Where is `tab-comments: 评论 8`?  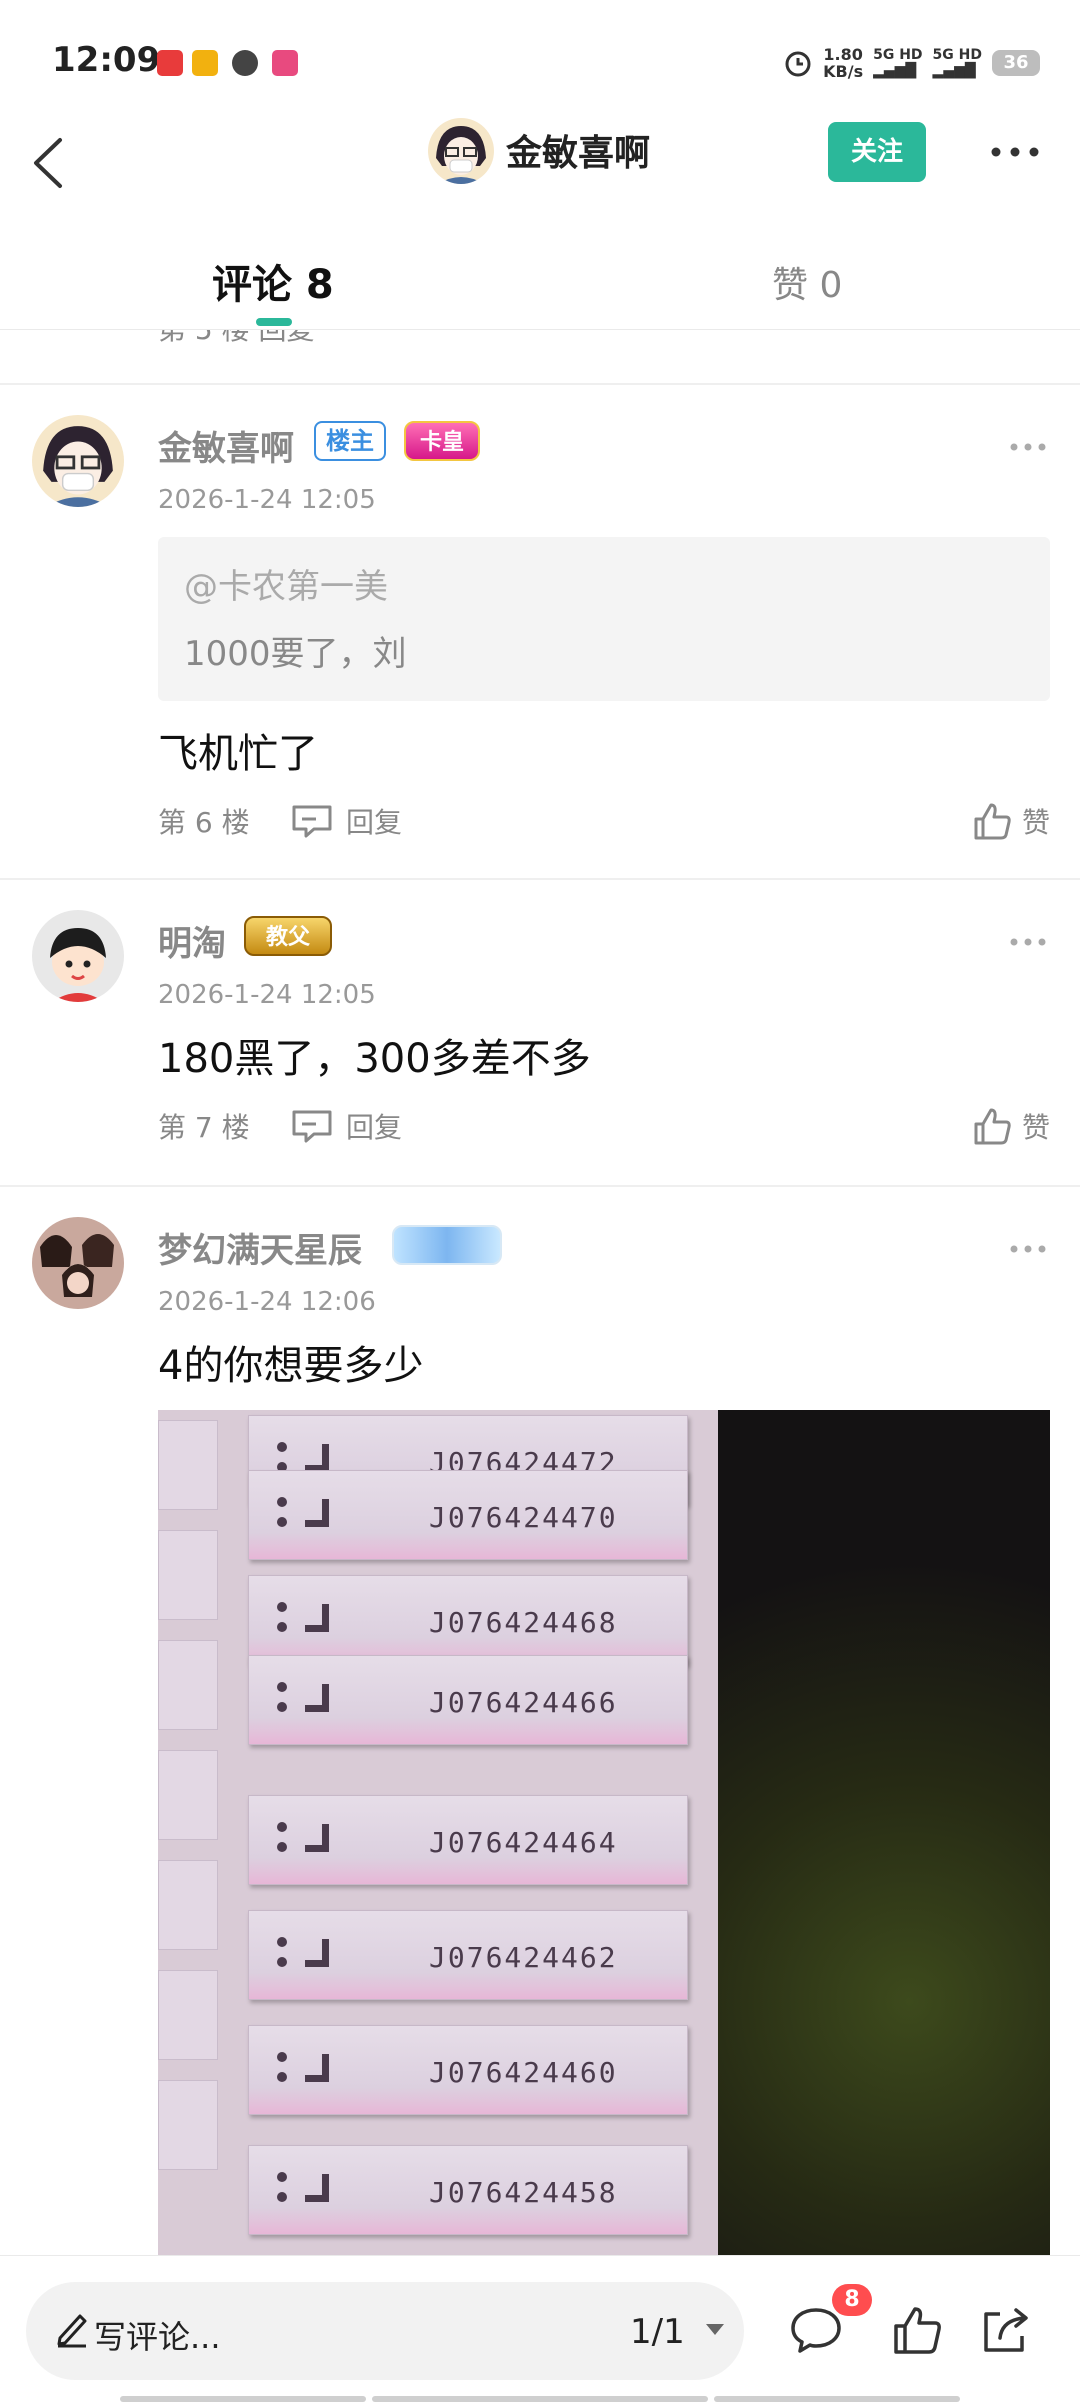
tab-comments: 评论 8 is located at coordinates (273, 281).